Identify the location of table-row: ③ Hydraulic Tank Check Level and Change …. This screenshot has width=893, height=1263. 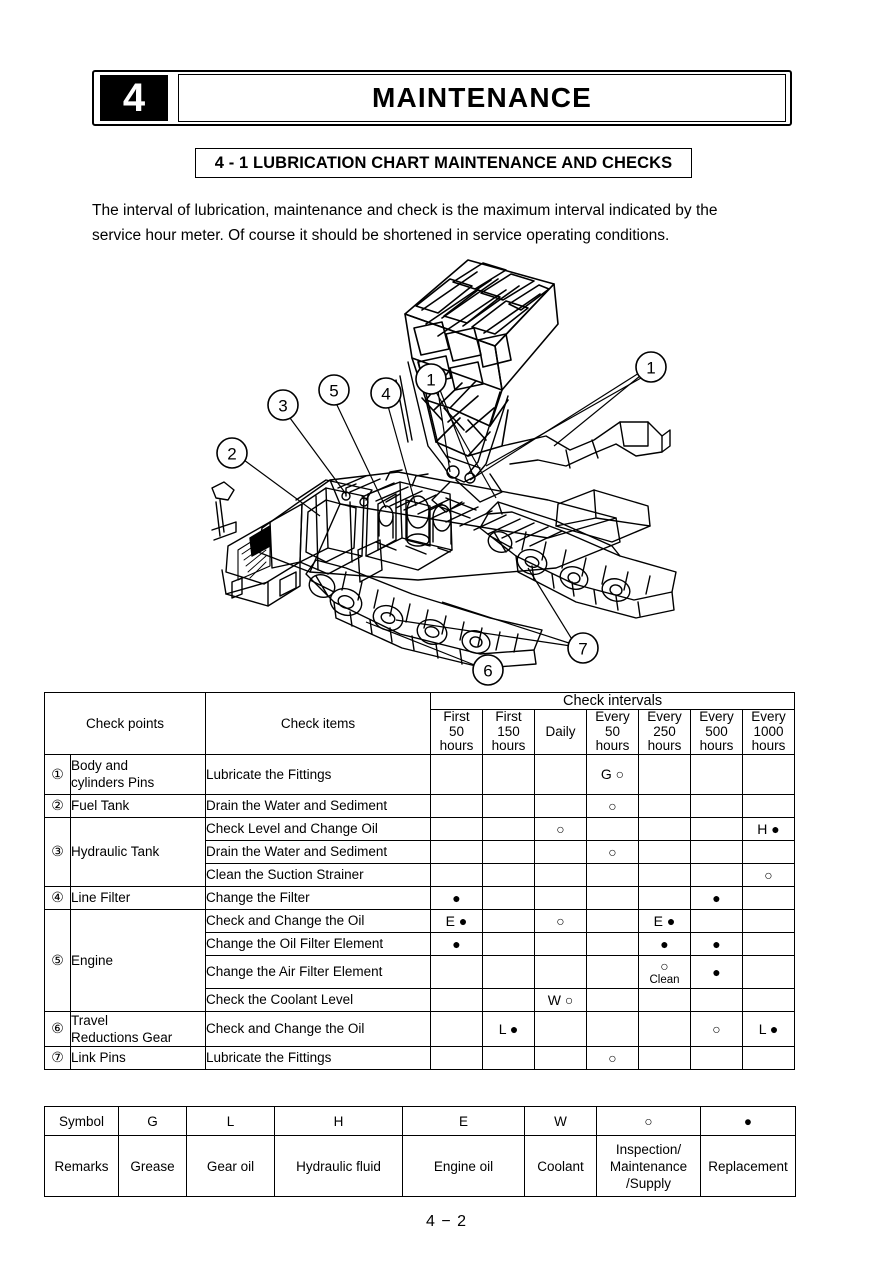
(420, 851).